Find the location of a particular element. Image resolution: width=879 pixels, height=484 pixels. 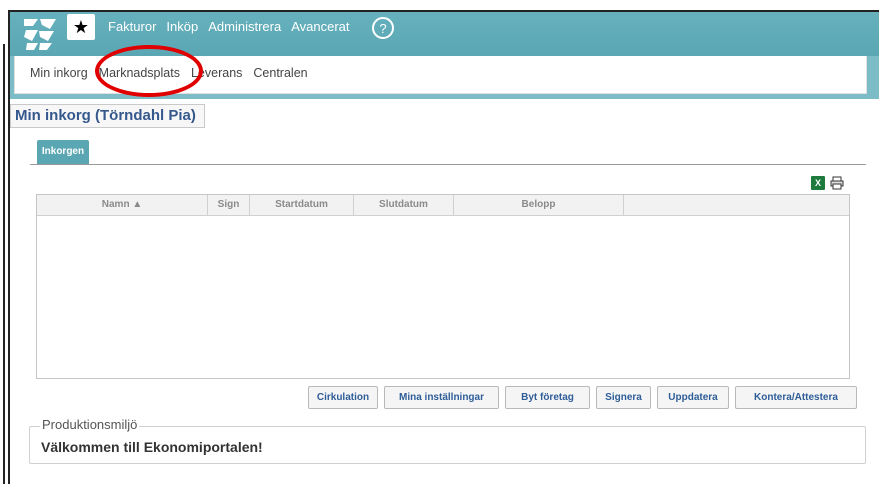

menu-item-avancerat: Avancerat is located at coordinates (320, 26).